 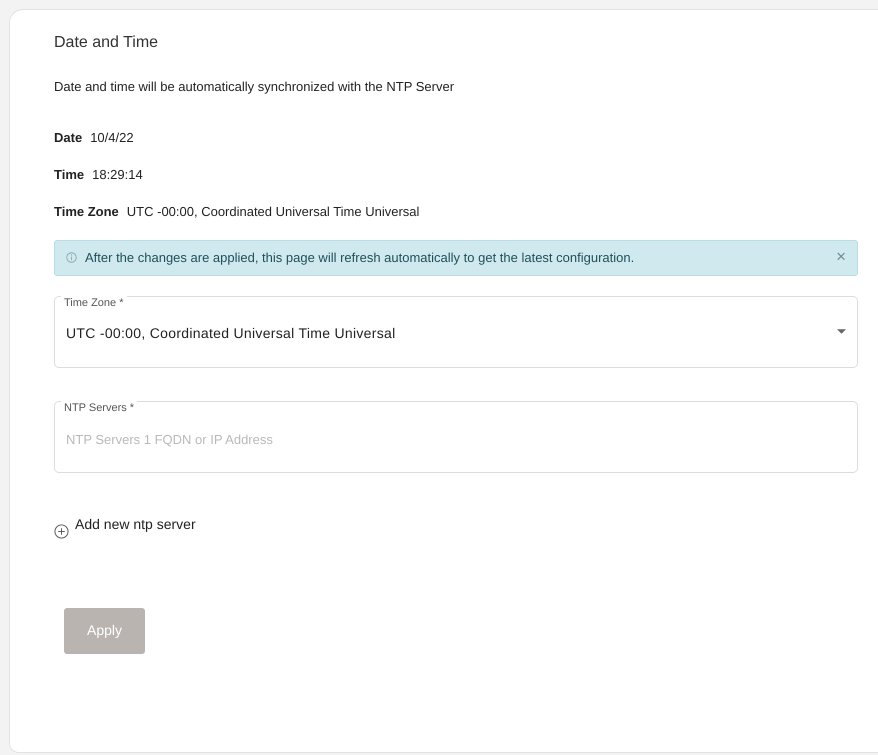 I want to click on add-server-link: Add new ntp server, so click(x=135, y=524).